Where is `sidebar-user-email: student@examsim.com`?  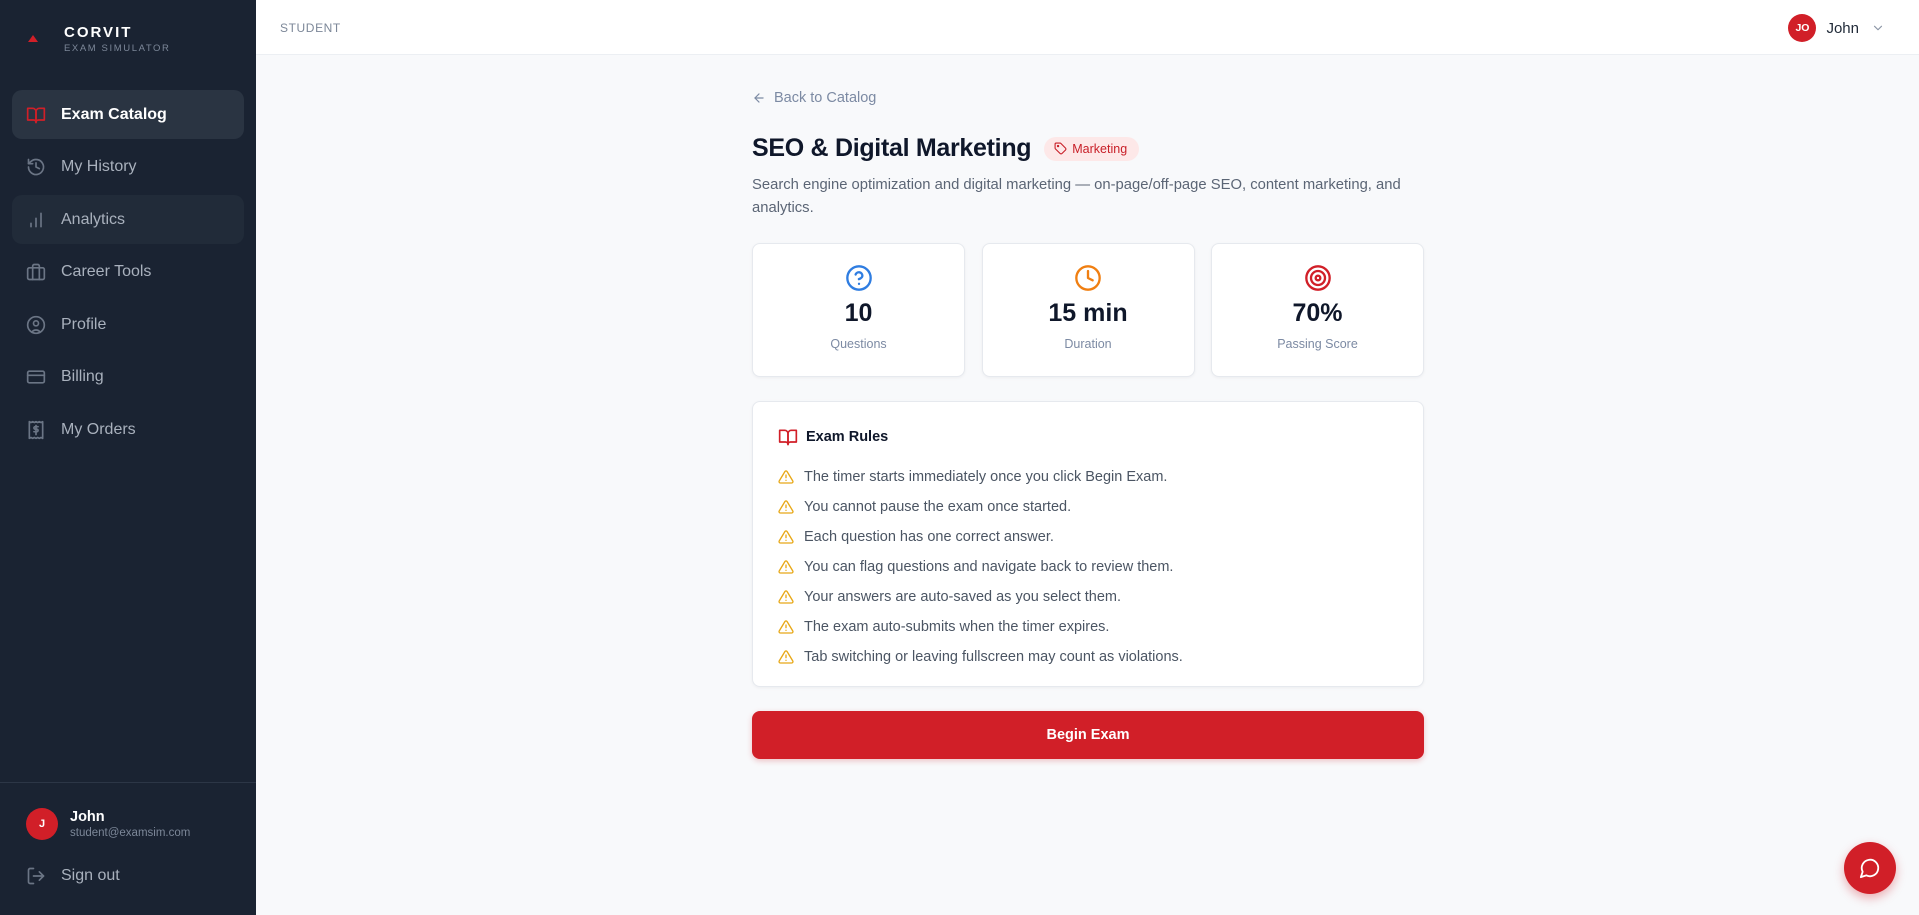
sidebar-user-email: student@examsim.com is located at coordinates (130, 833).